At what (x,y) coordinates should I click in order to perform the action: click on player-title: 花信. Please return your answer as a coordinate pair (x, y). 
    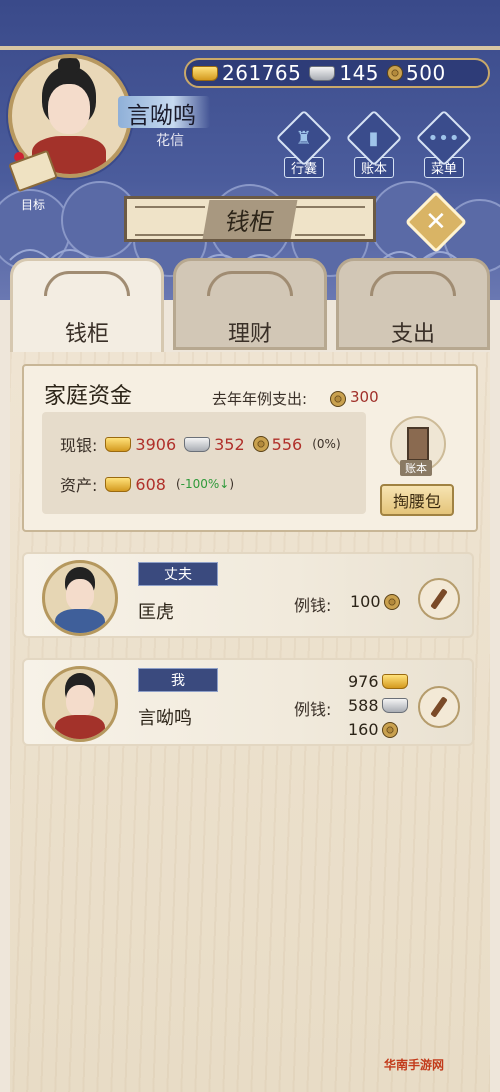
    Looking at the image, I should click on (170, 141).